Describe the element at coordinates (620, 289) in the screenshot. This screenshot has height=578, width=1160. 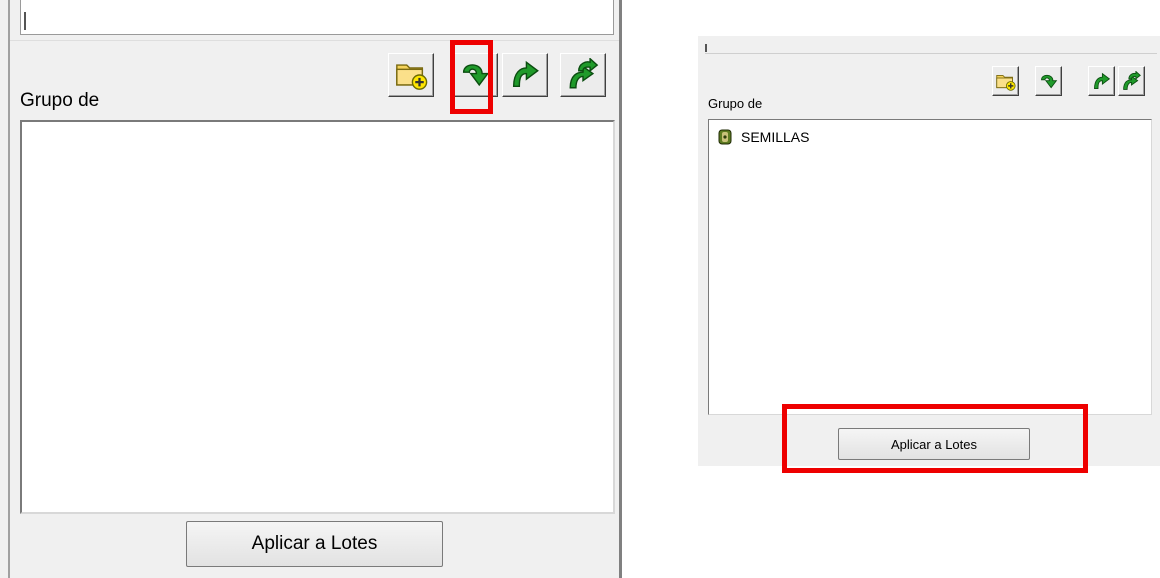
I see `panel-right-border` at that location.